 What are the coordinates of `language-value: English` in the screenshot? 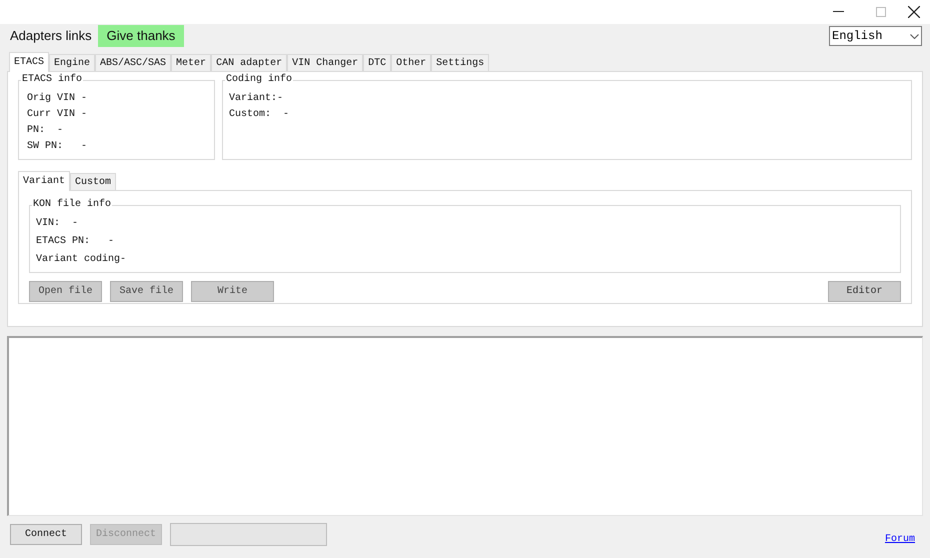 It's located at (857, 36).